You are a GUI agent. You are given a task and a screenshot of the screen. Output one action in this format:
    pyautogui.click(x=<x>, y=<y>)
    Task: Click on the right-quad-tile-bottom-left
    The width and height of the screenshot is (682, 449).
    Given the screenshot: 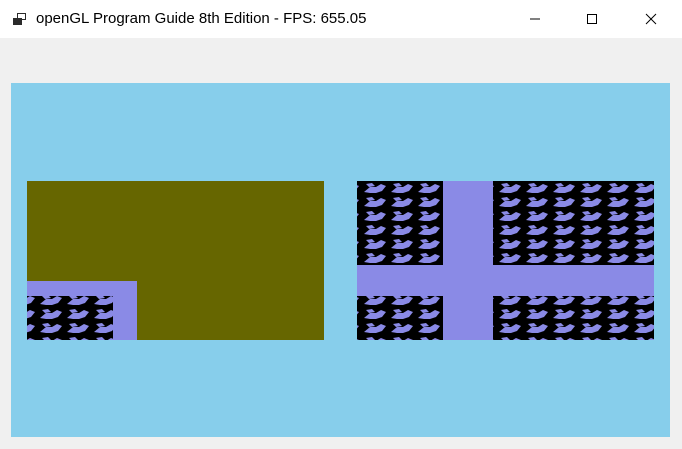 What is the action you would take?
    pyautogui.click(x=400, y=318)
    